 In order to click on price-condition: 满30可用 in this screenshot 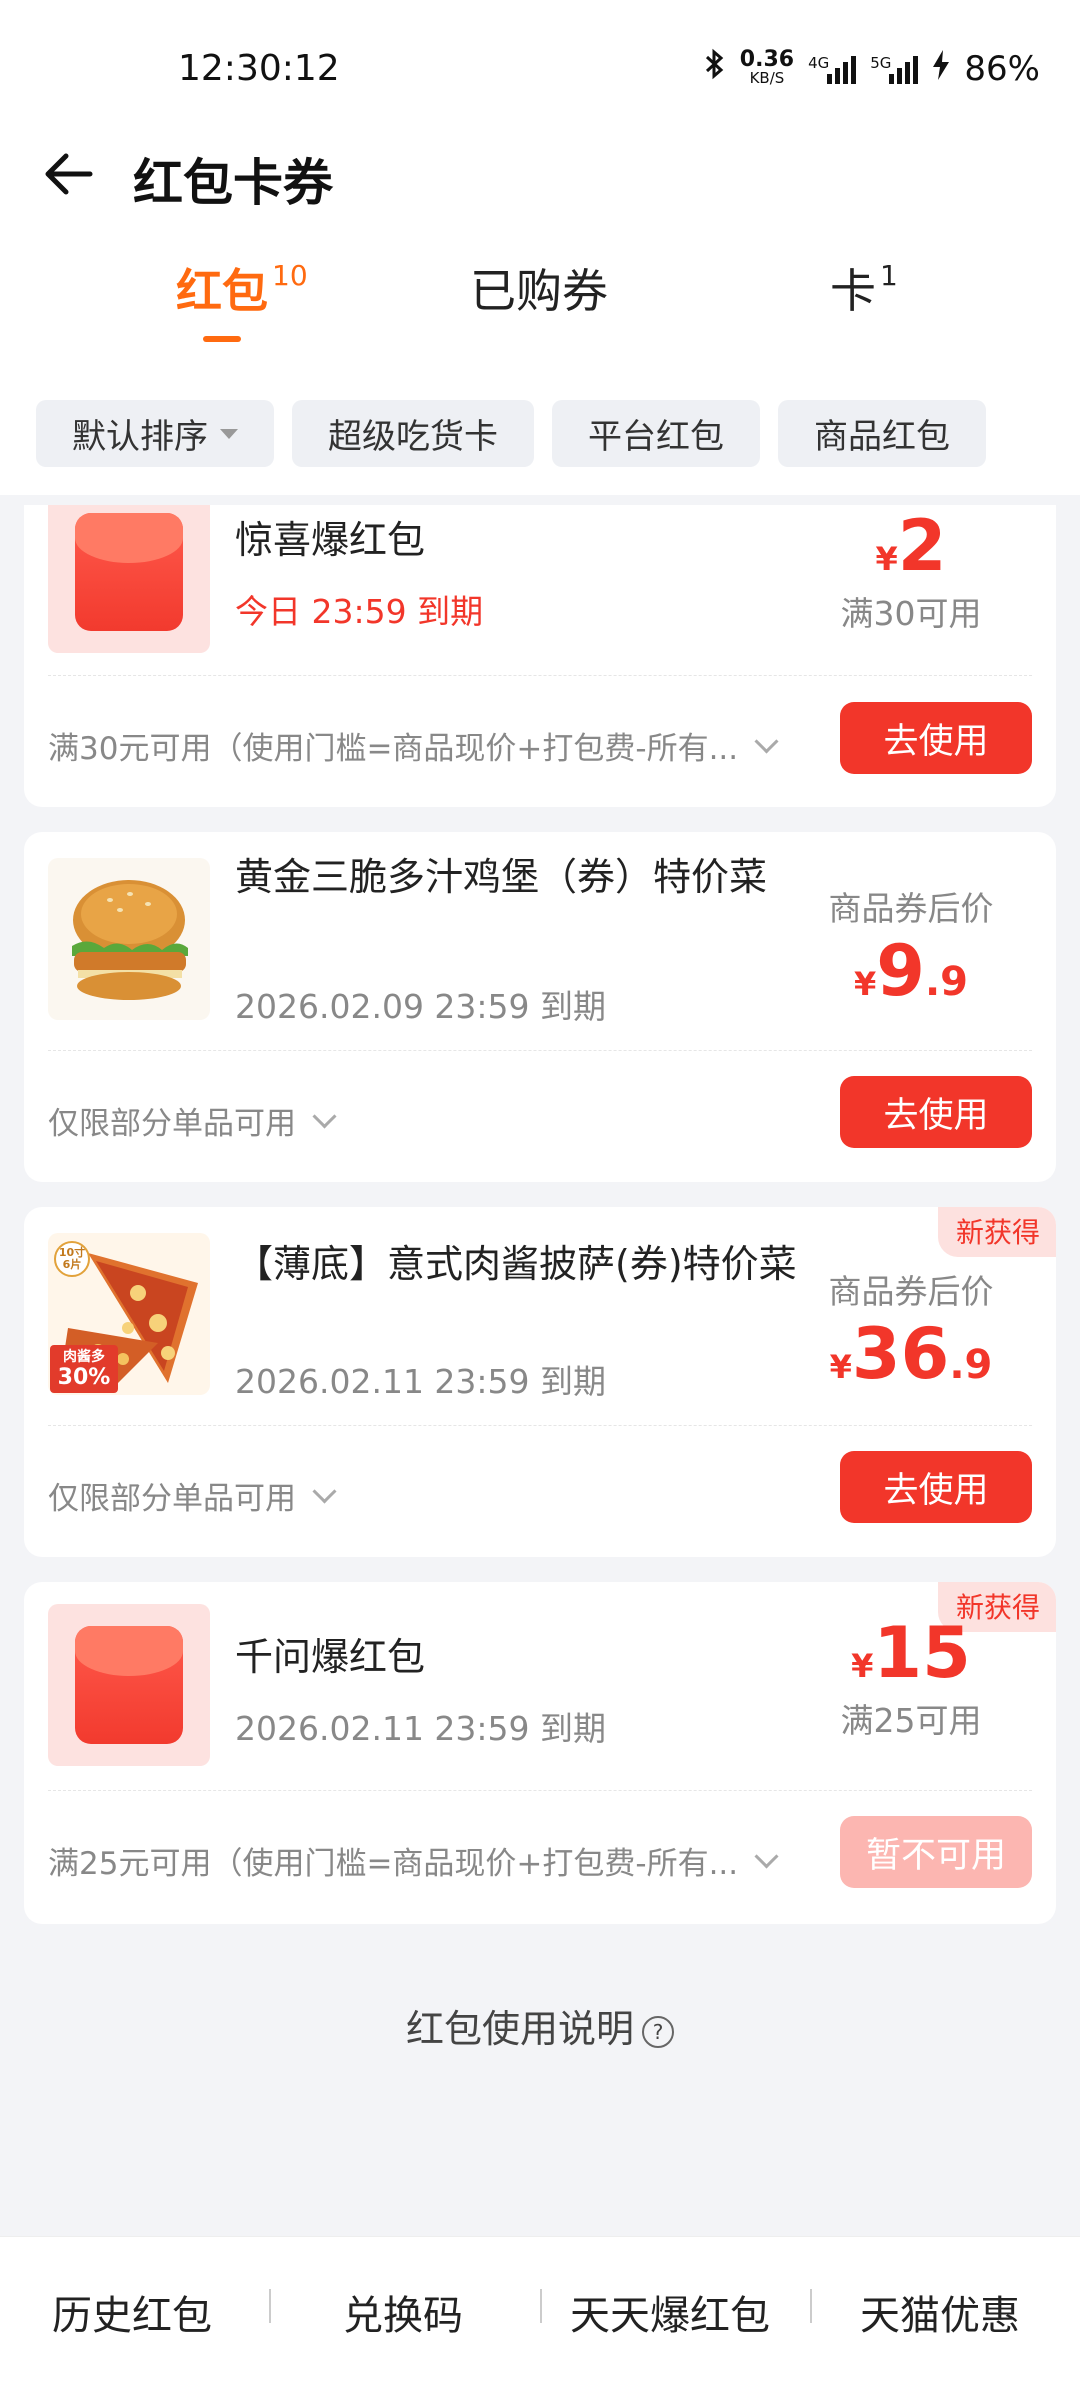, I will do `click(911, 613)`.